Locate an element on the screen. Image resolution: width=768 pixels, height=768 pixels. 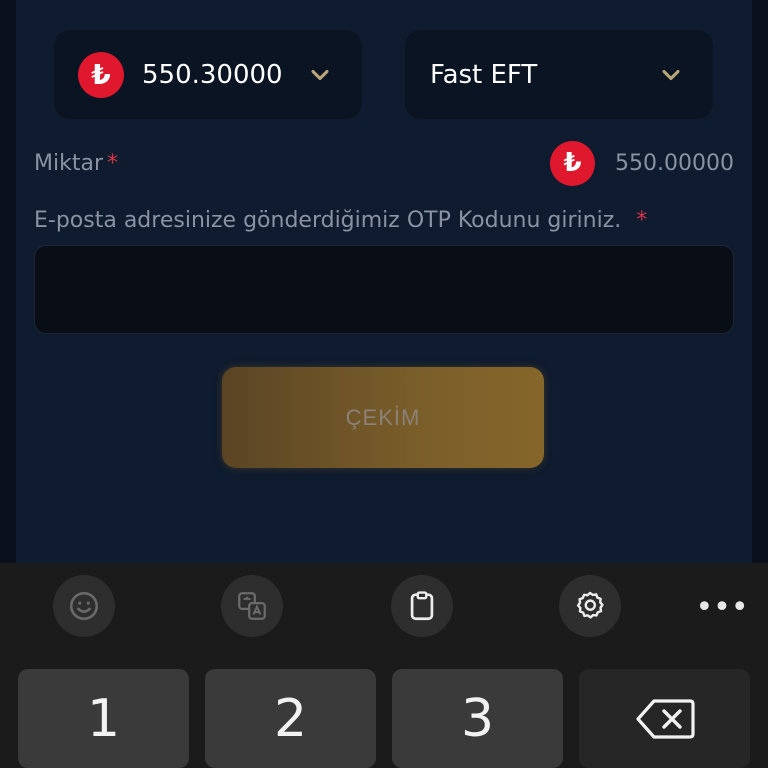
withdraw-button: ÇEKİM is located at coordinates (383, 417).